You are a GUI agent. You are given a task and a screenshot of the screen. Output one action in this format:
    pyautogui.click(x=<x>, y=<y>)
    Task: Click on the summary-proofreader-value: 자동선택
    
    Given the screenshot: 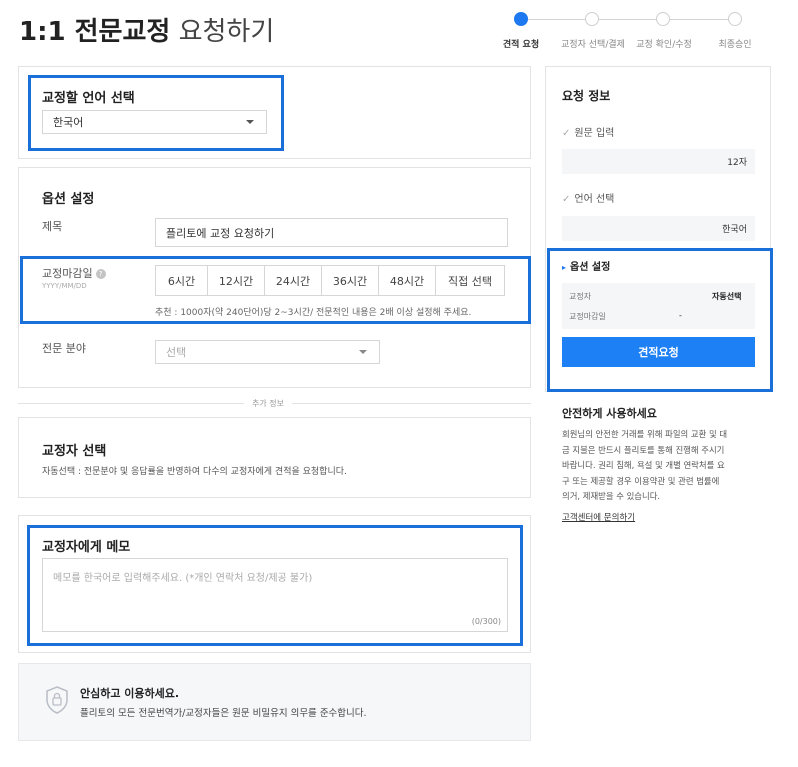 What is the action you would take?
    pyautogui.click(x=727, y=296)
    